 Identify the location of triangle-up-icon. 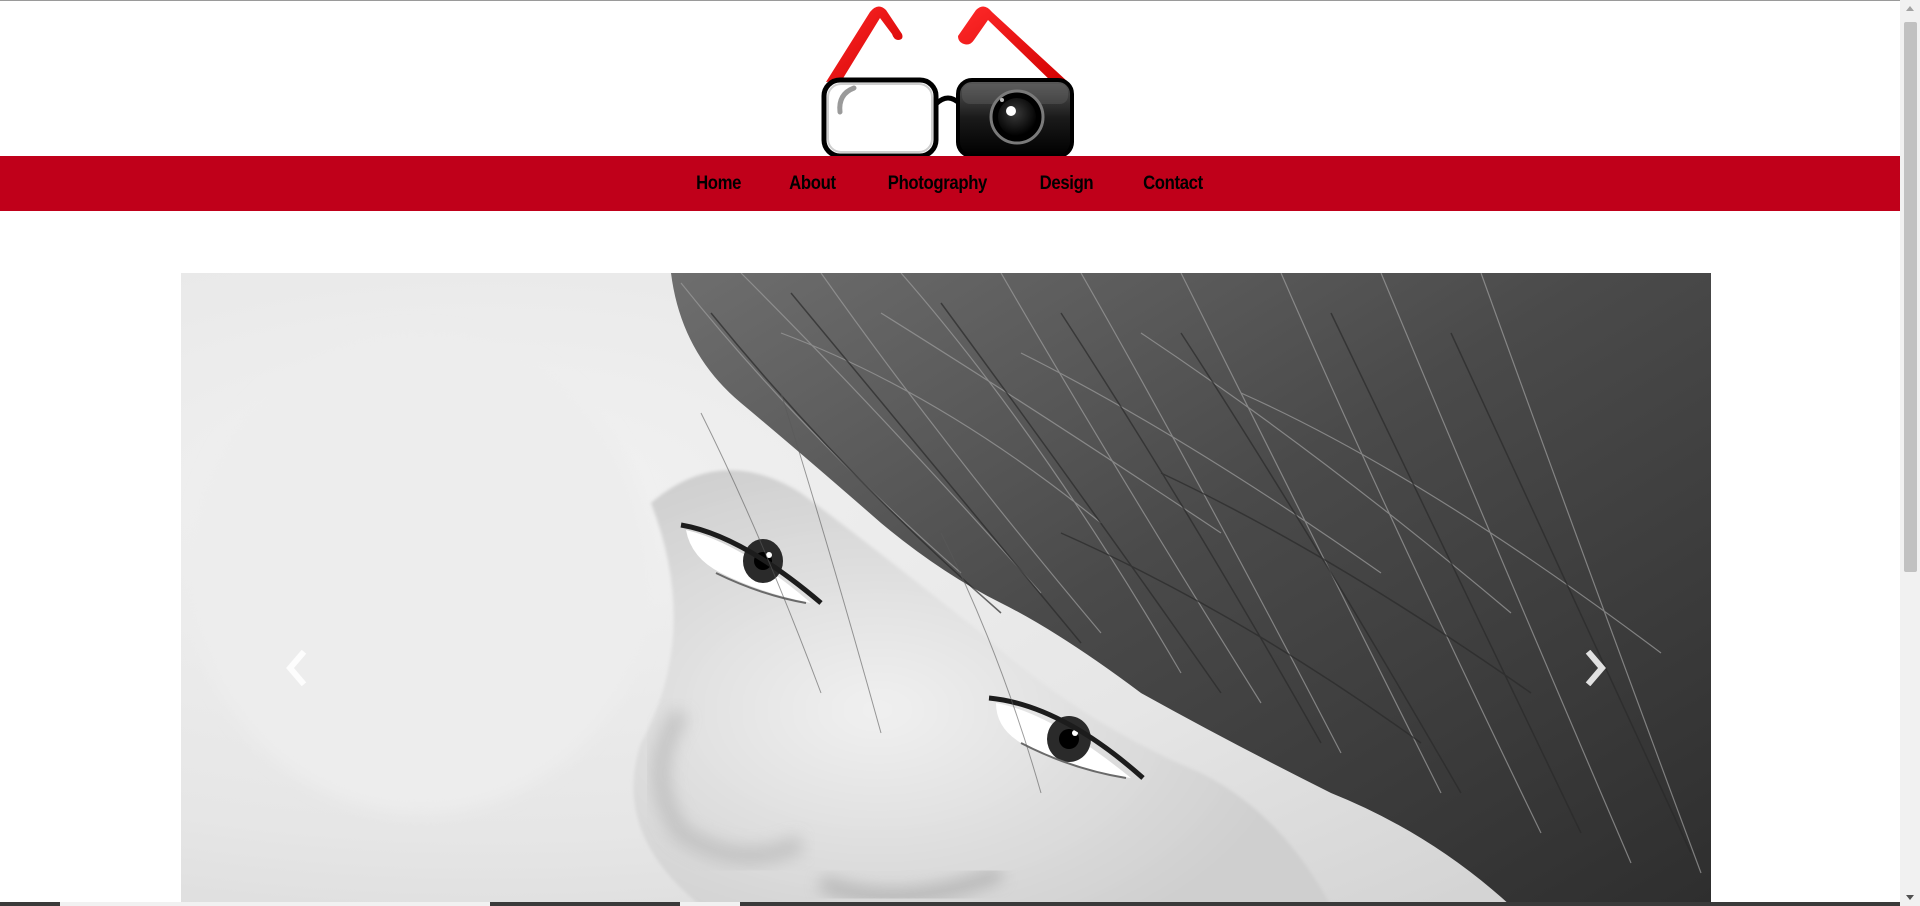
(1910, 8).